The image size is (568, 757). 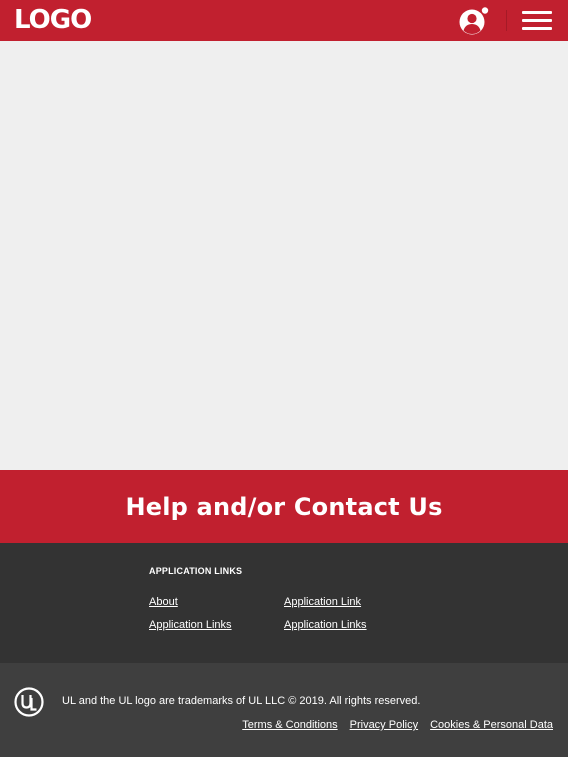 I want to click on user-account-button, so click(x=474, y=21).